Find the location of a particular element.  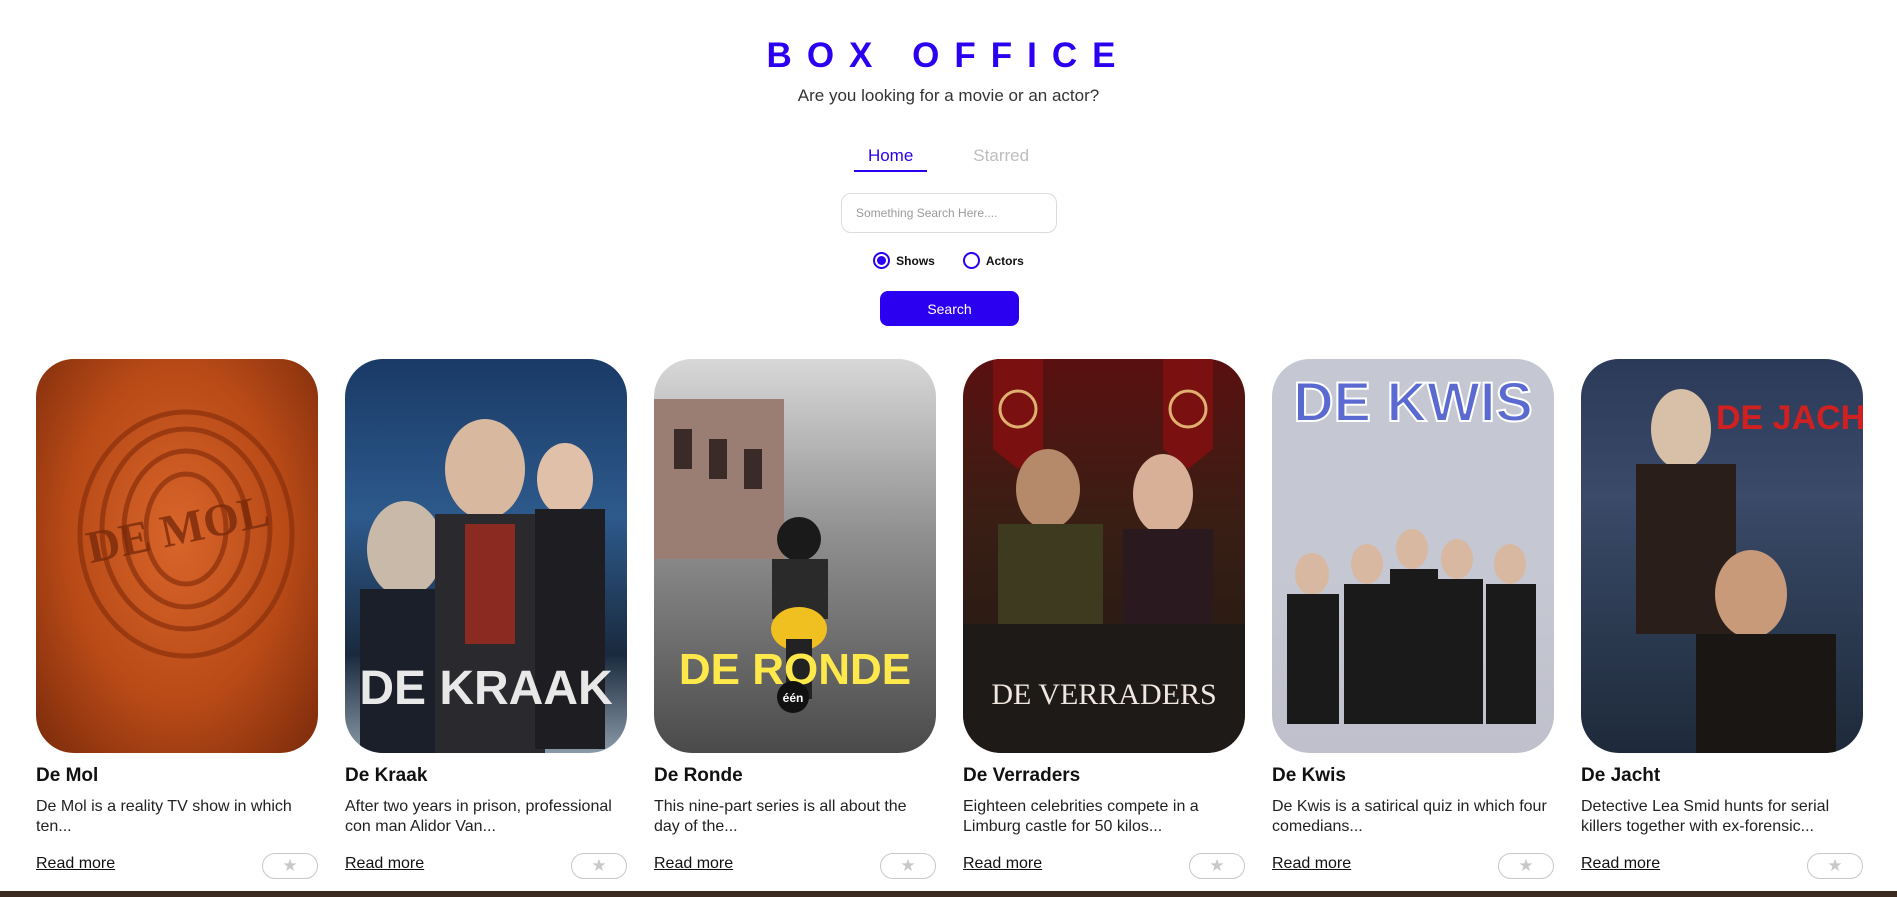

show-poster: DE RONDE één is located at coordinates (795, 556).